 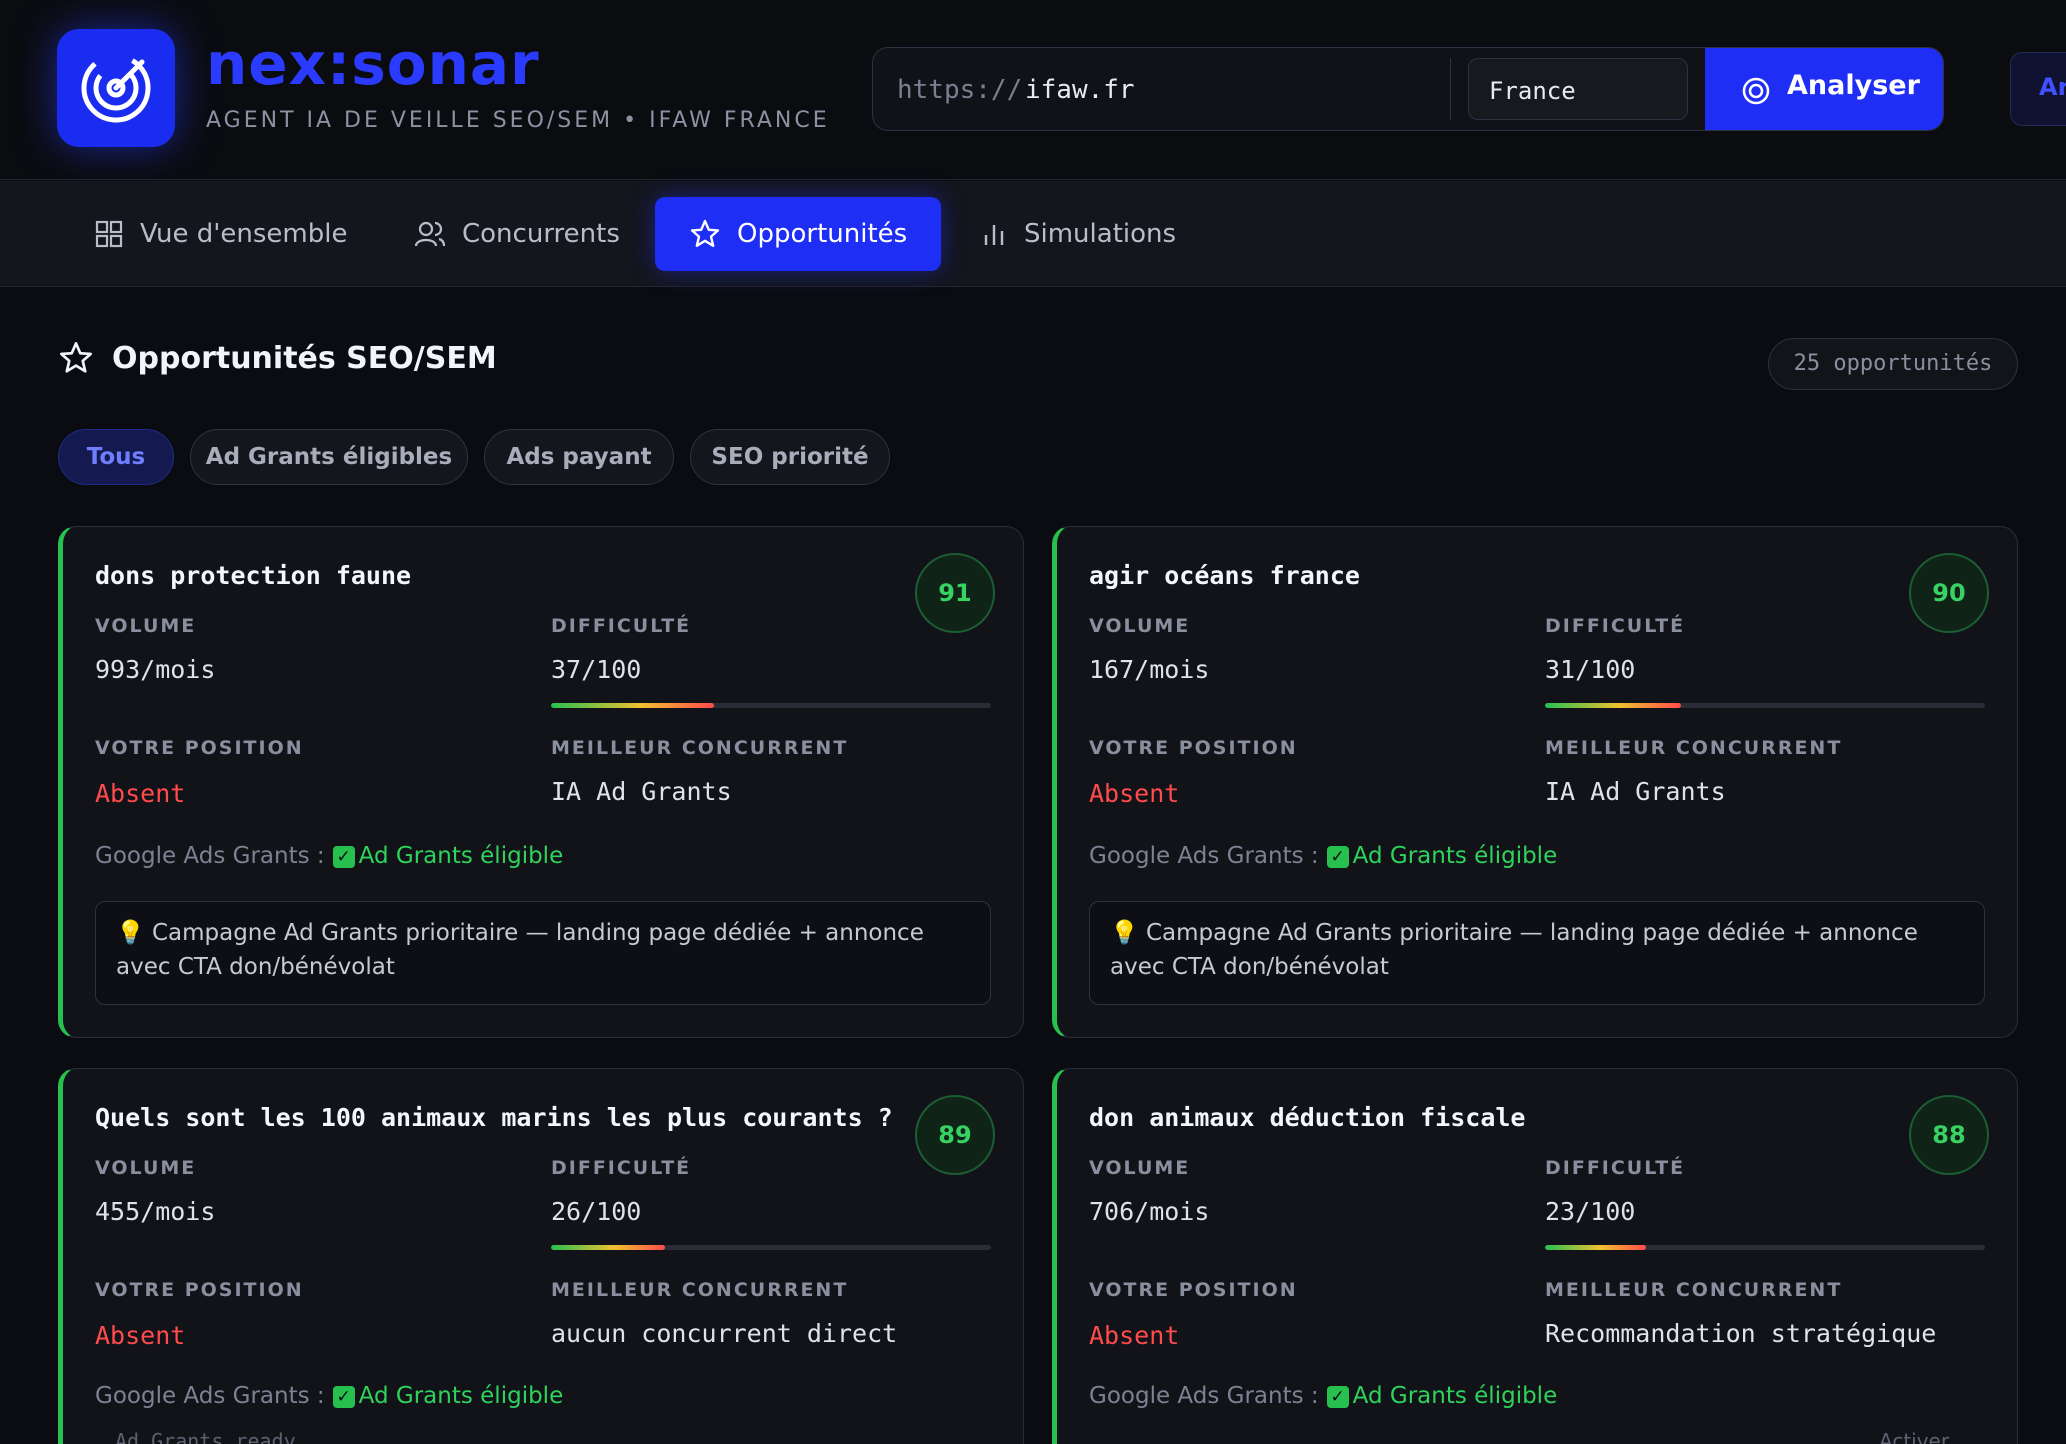 I want to click on bar-chart-icon, so click(x=994, y=235).